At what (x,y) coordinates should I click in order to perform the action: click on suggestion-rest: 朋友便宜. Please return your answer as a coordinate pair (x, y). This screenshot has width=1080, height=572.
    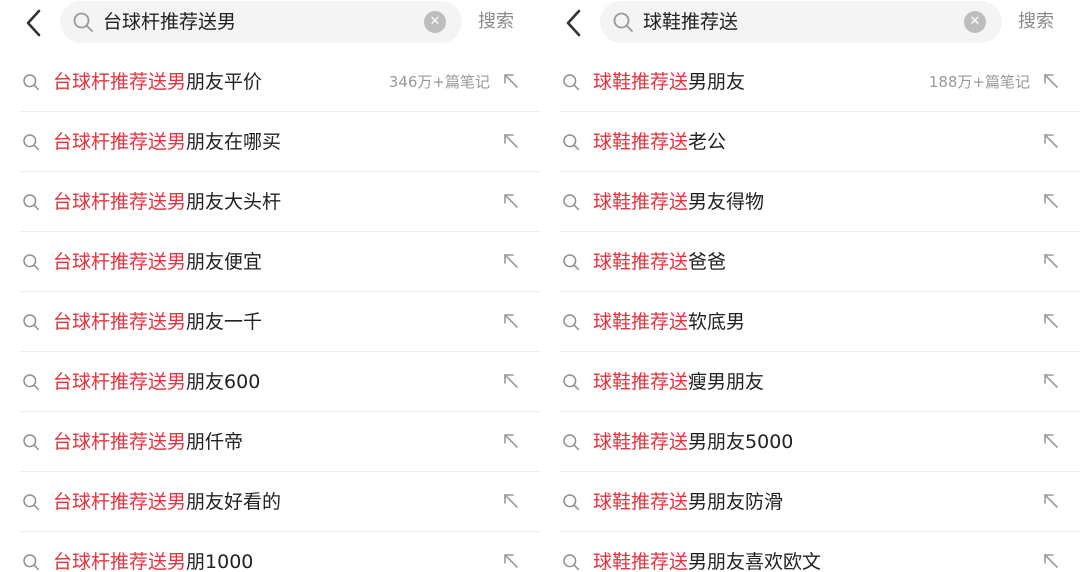
    Looking at the image, I should click on (224, 262).